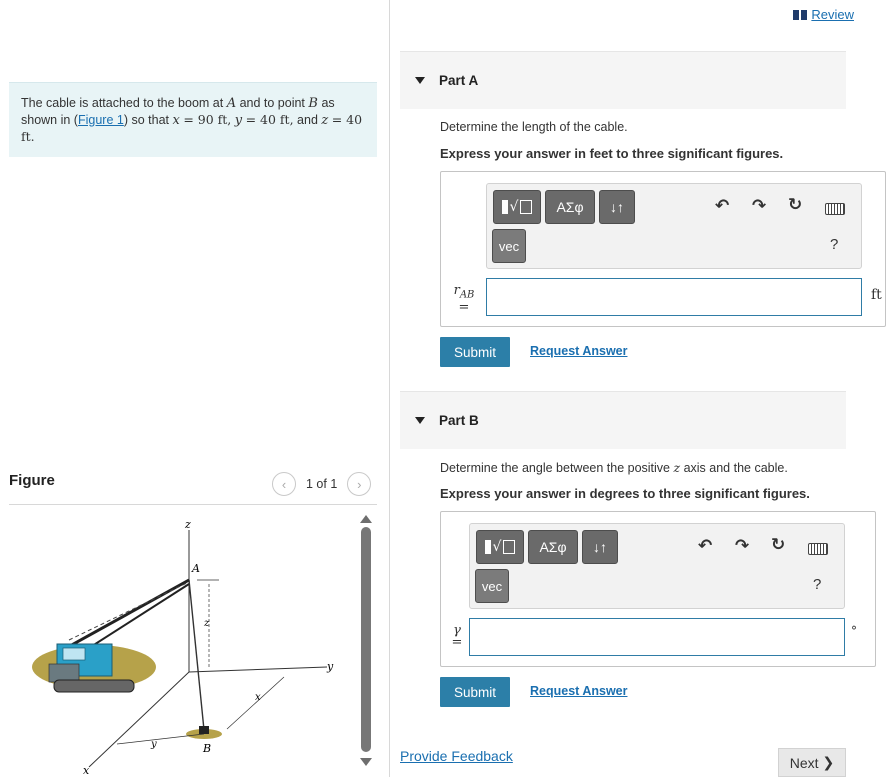  Describe the element at coordinates (876, 295) in the screenshot. I see `unit-label: ft` at that location.